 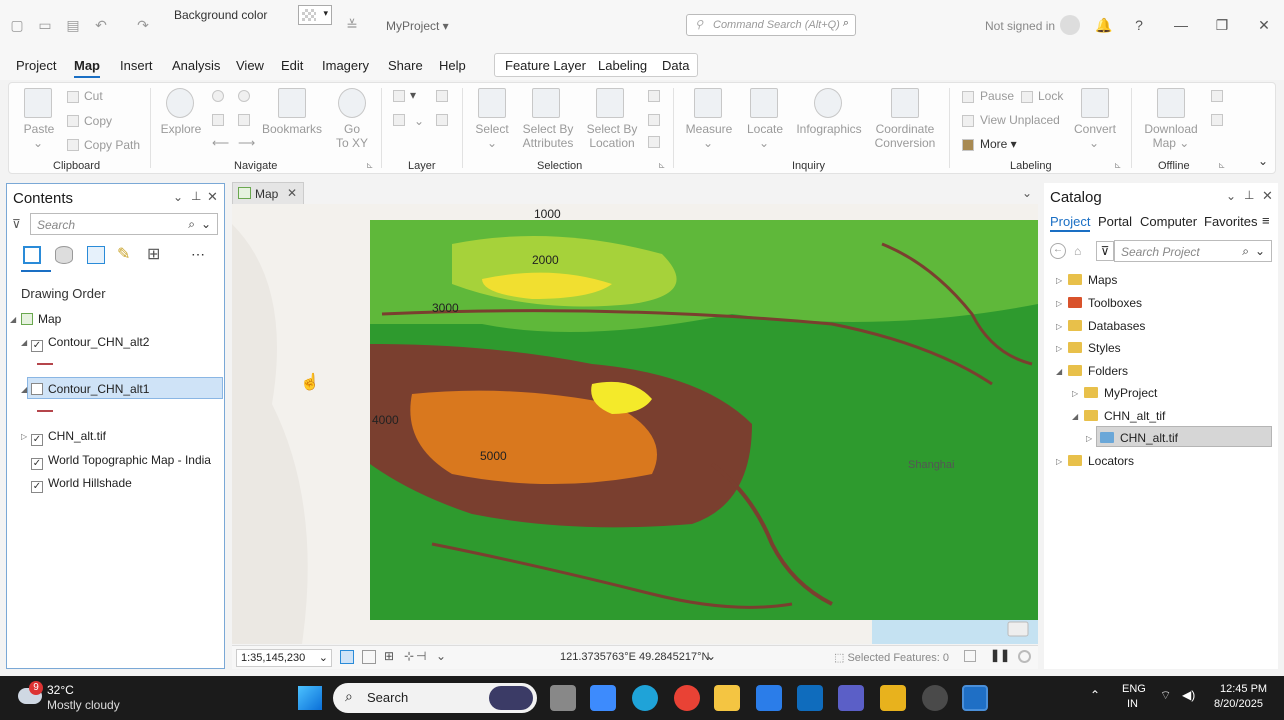 What do you see at coordinates (1070, 25) in the screenshot?
I see `user-avatar` at bounding box center [1070, 25].